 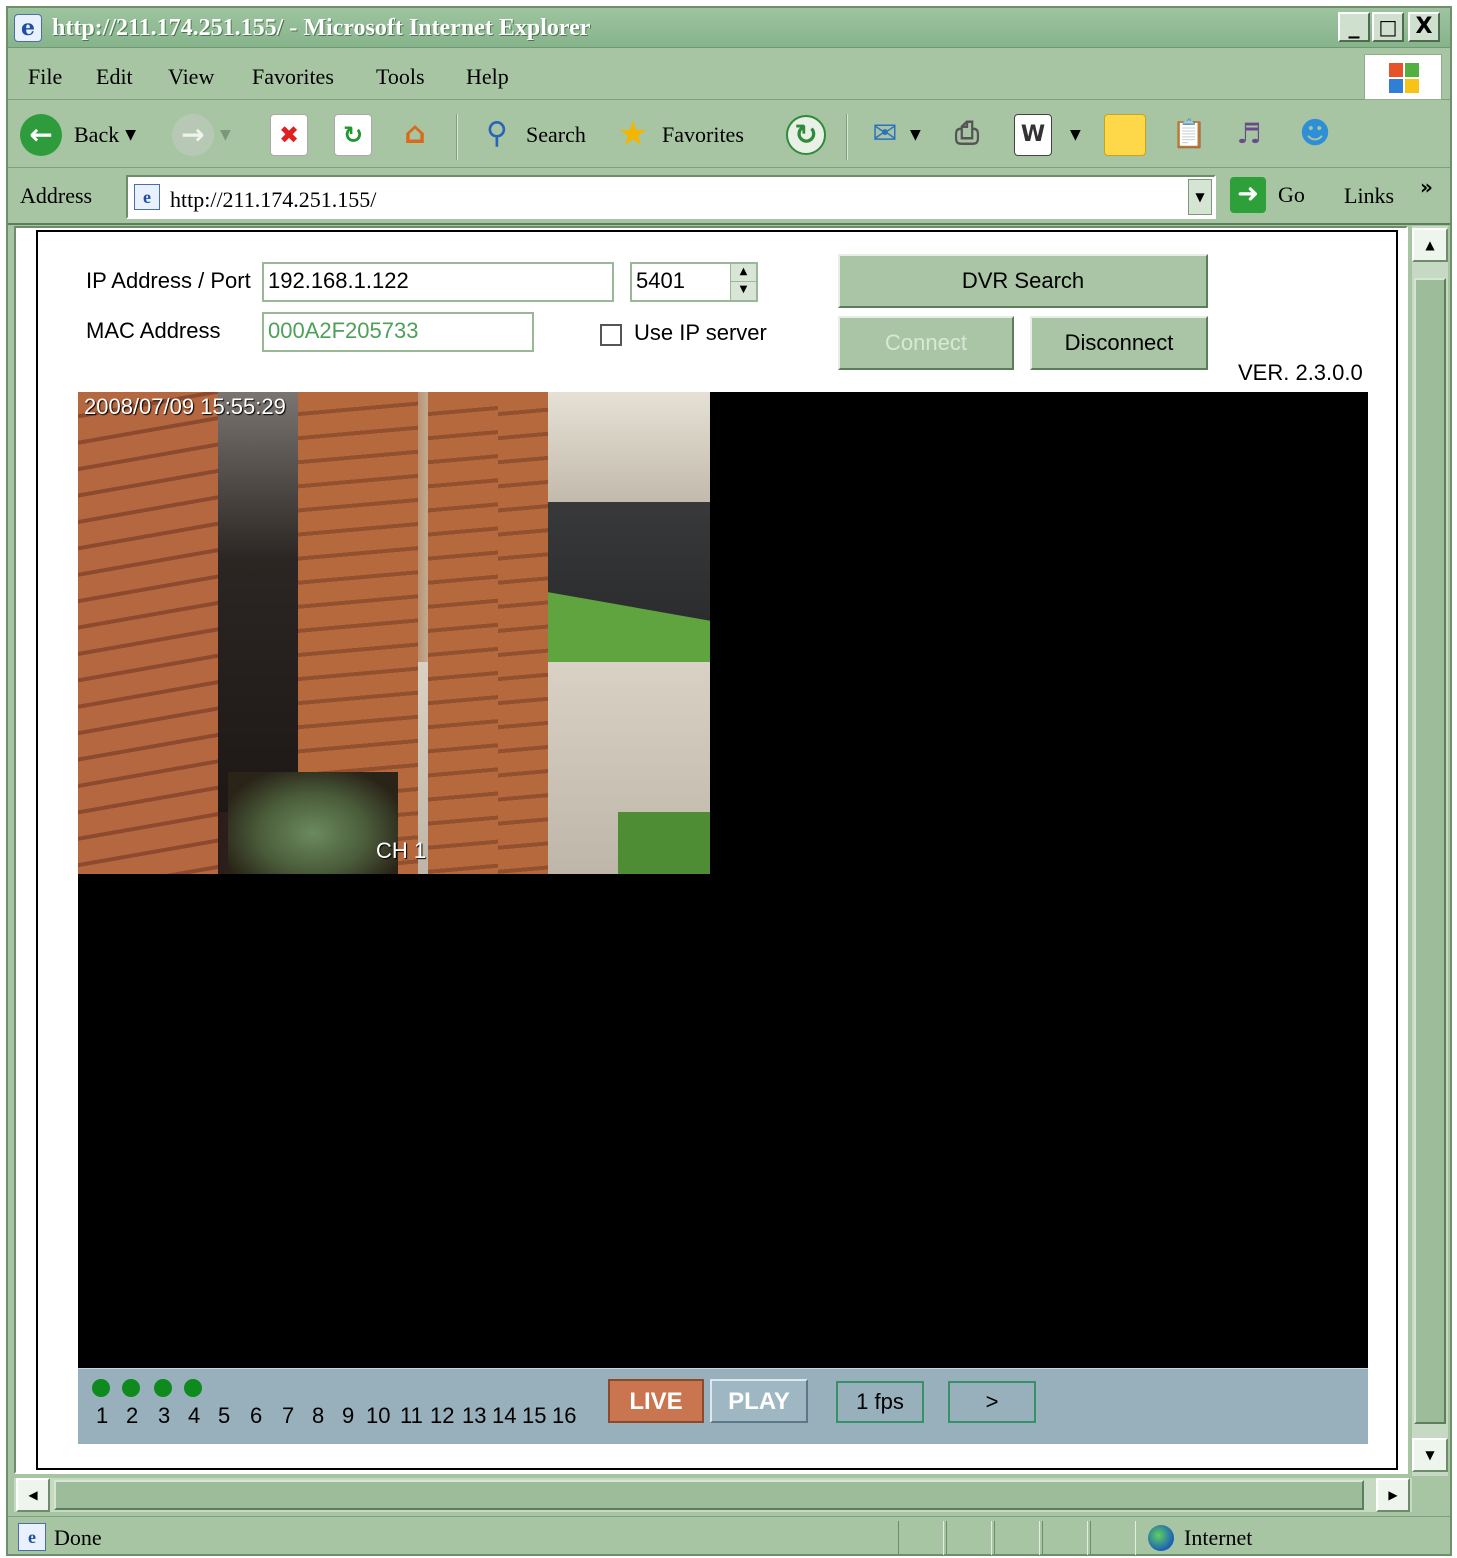 I want to click on port-input: 5401 ▲ ▼, so click(x=694, y=282).